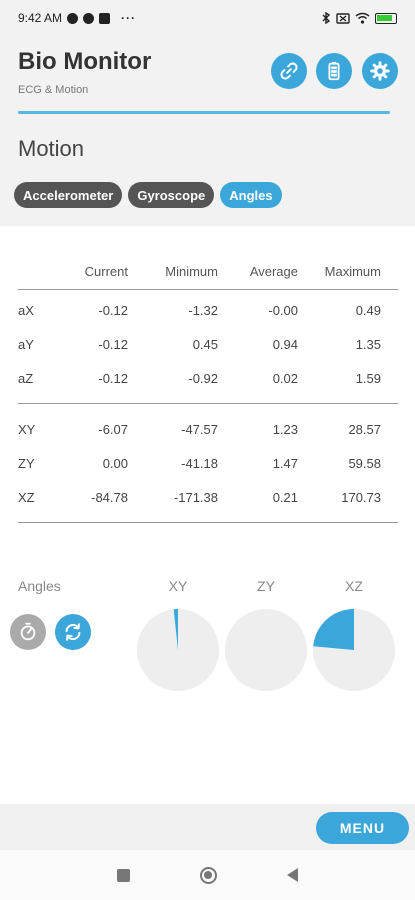  Describe the element at coordinates (285, 378) in the screenshot. I see `value-average: 0.02` at that location.